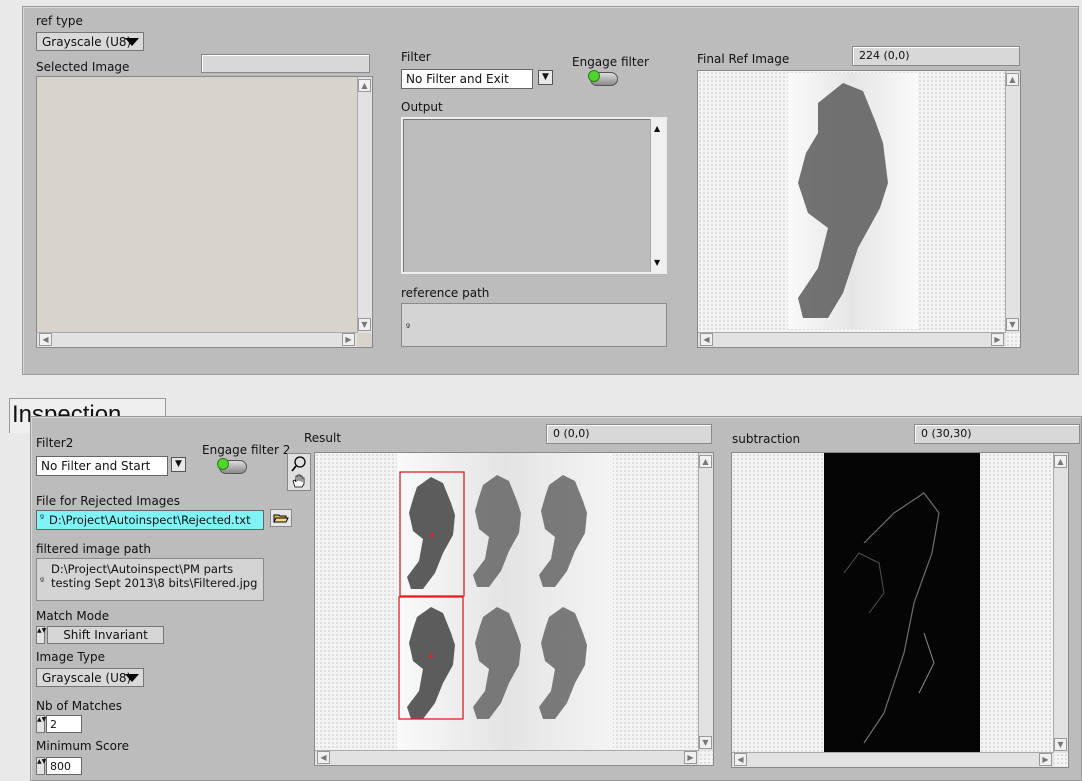 The width and height of the screenshot is (1082, 781). Describe the element at coordinates (83, 746) in the screenshot. I see `min-score-label: Minimum Score` at that location.